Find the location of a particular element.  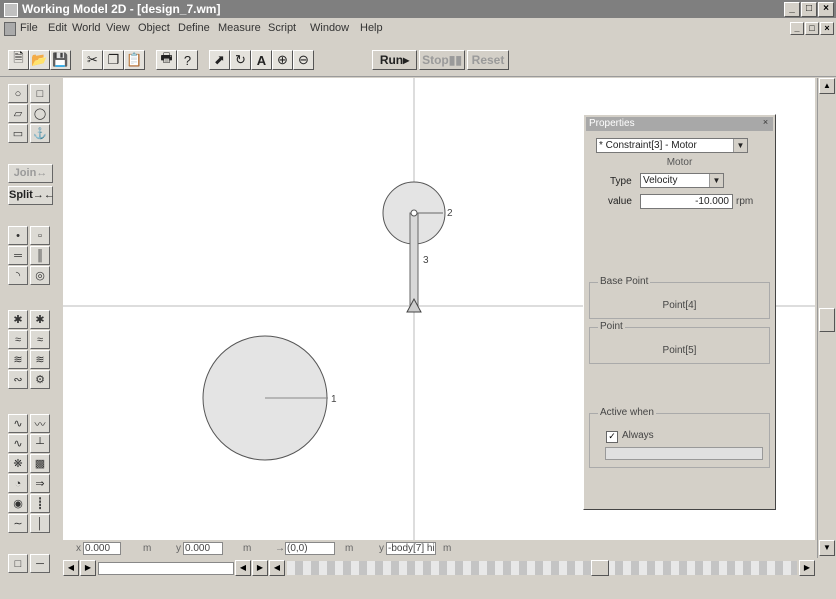

active-when-field is located at coordinates (684, 453).